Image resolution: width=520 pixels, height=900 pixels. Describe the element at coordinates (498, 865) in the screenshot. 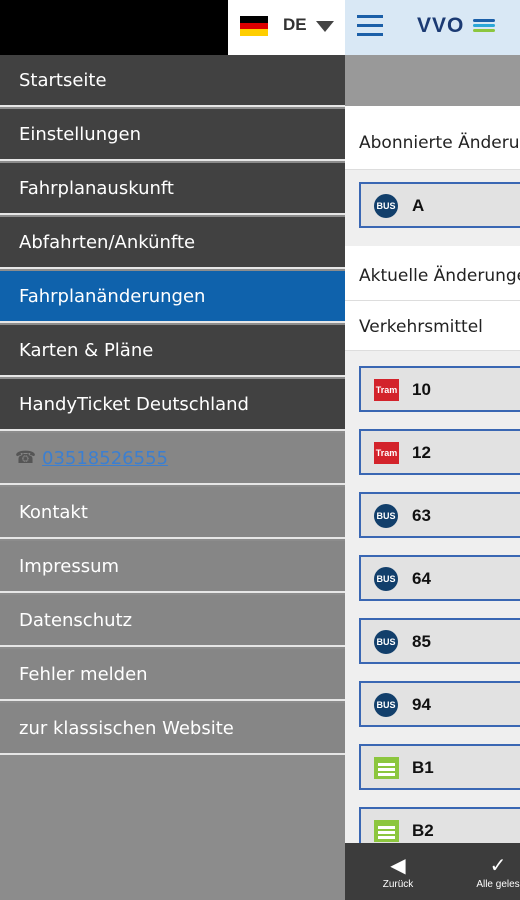

I see `checkmark-icon: ✓` at that location.